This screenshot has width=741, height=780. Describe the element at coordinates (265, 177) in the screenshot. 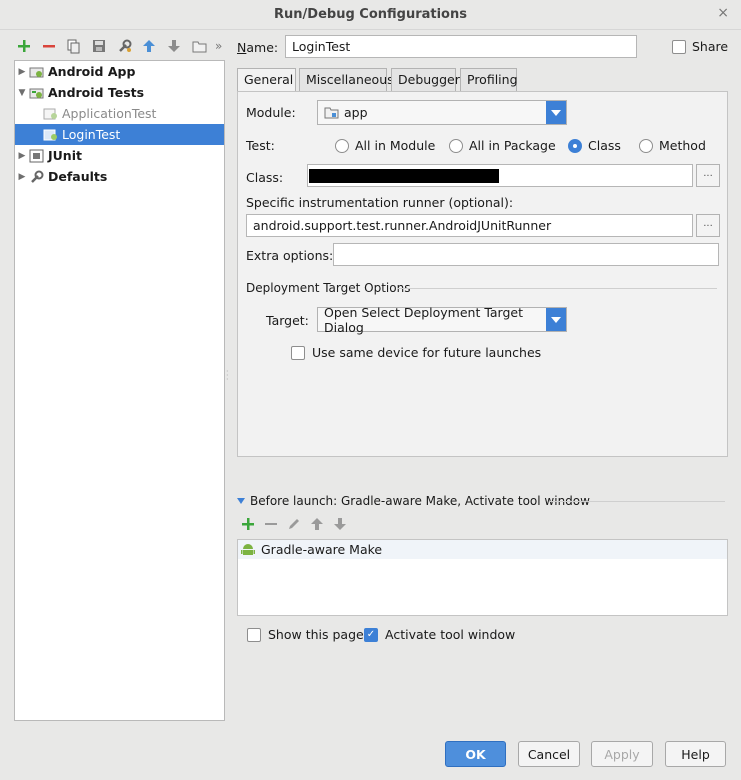

I see `class-label: Class:` at that location.